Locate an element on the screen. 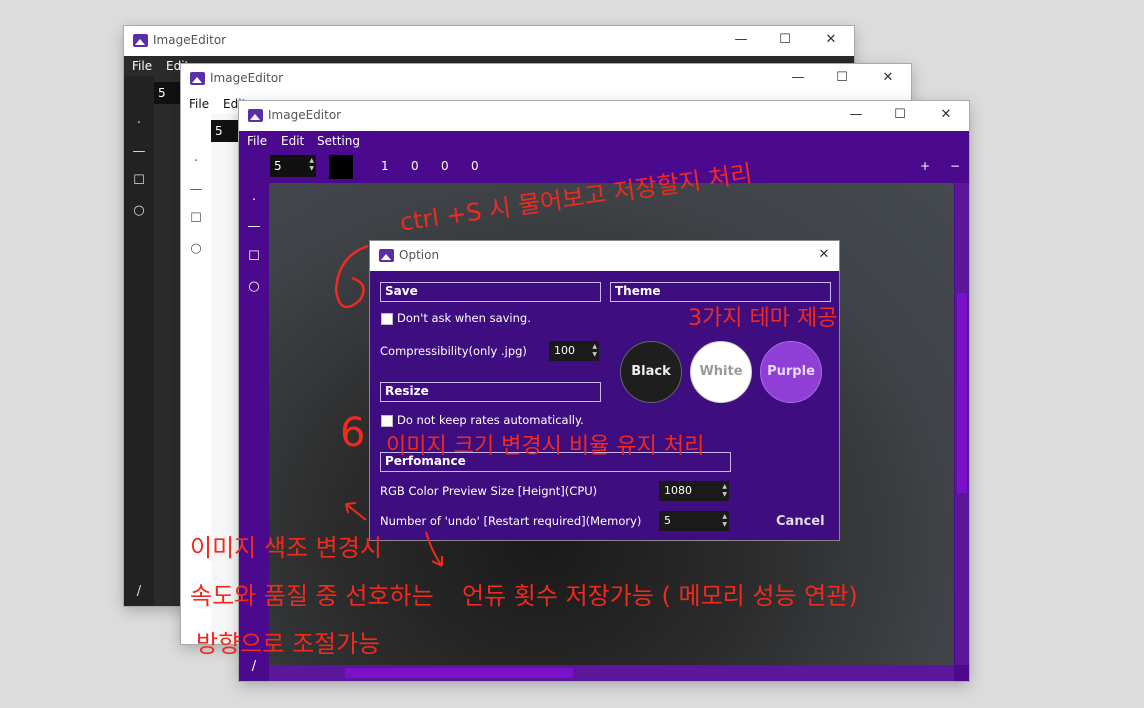 The height and width of the screenshot is (708, 1144). annotation-six: 6 is located at coordinates (353, 433).